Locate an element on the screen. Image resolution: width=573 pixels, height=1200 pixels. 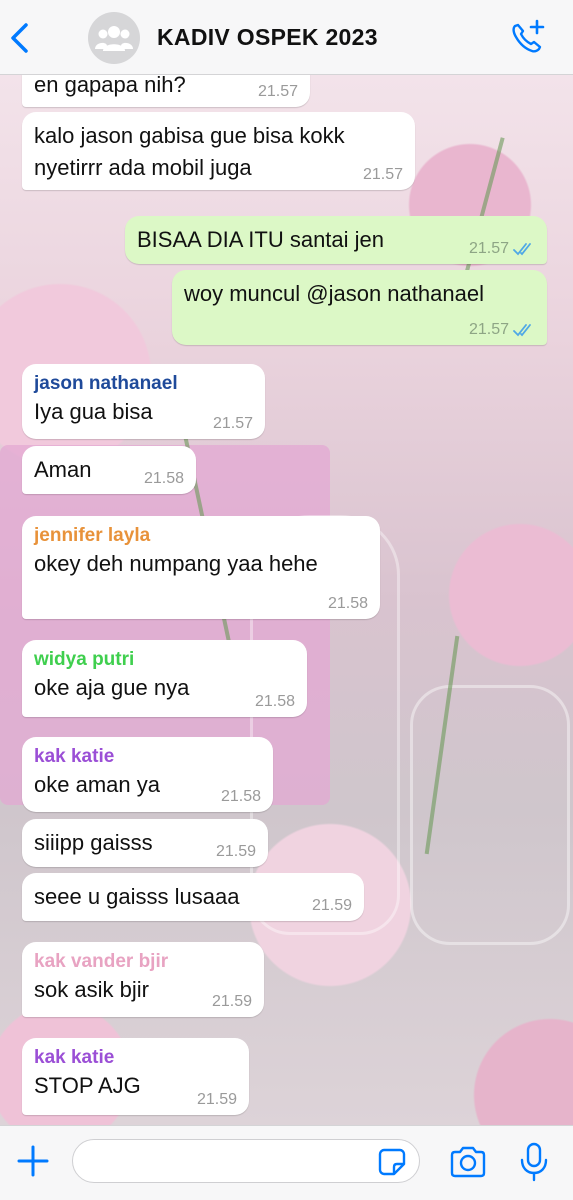
microphone-icon is located at coordinates (534, 1162).